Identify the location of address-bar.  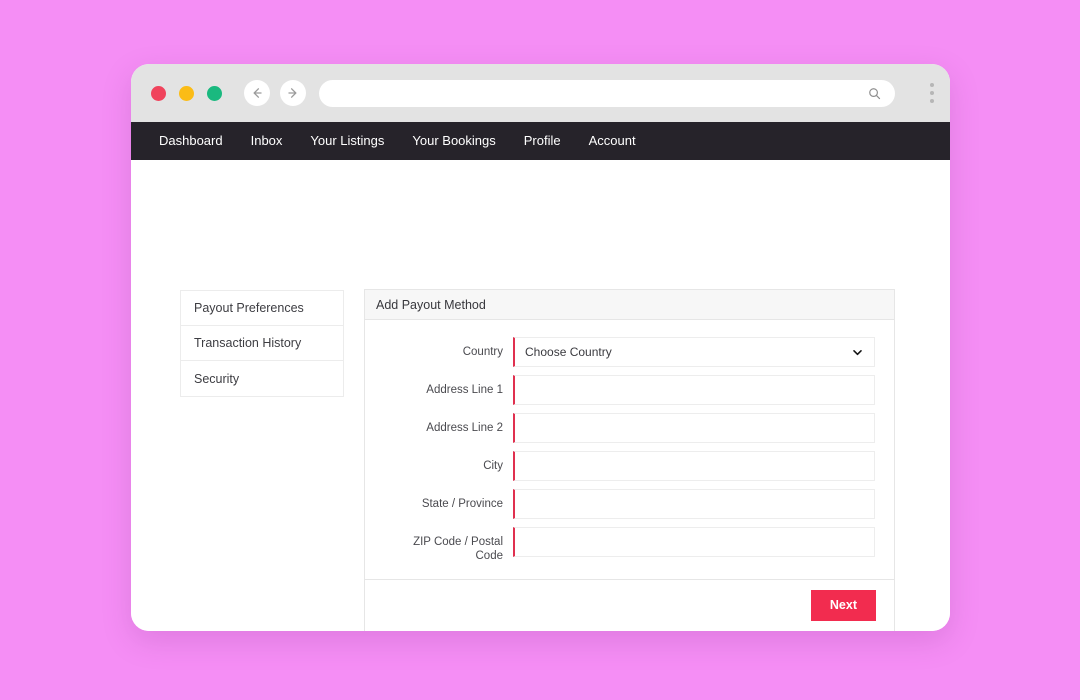
(607, 93).